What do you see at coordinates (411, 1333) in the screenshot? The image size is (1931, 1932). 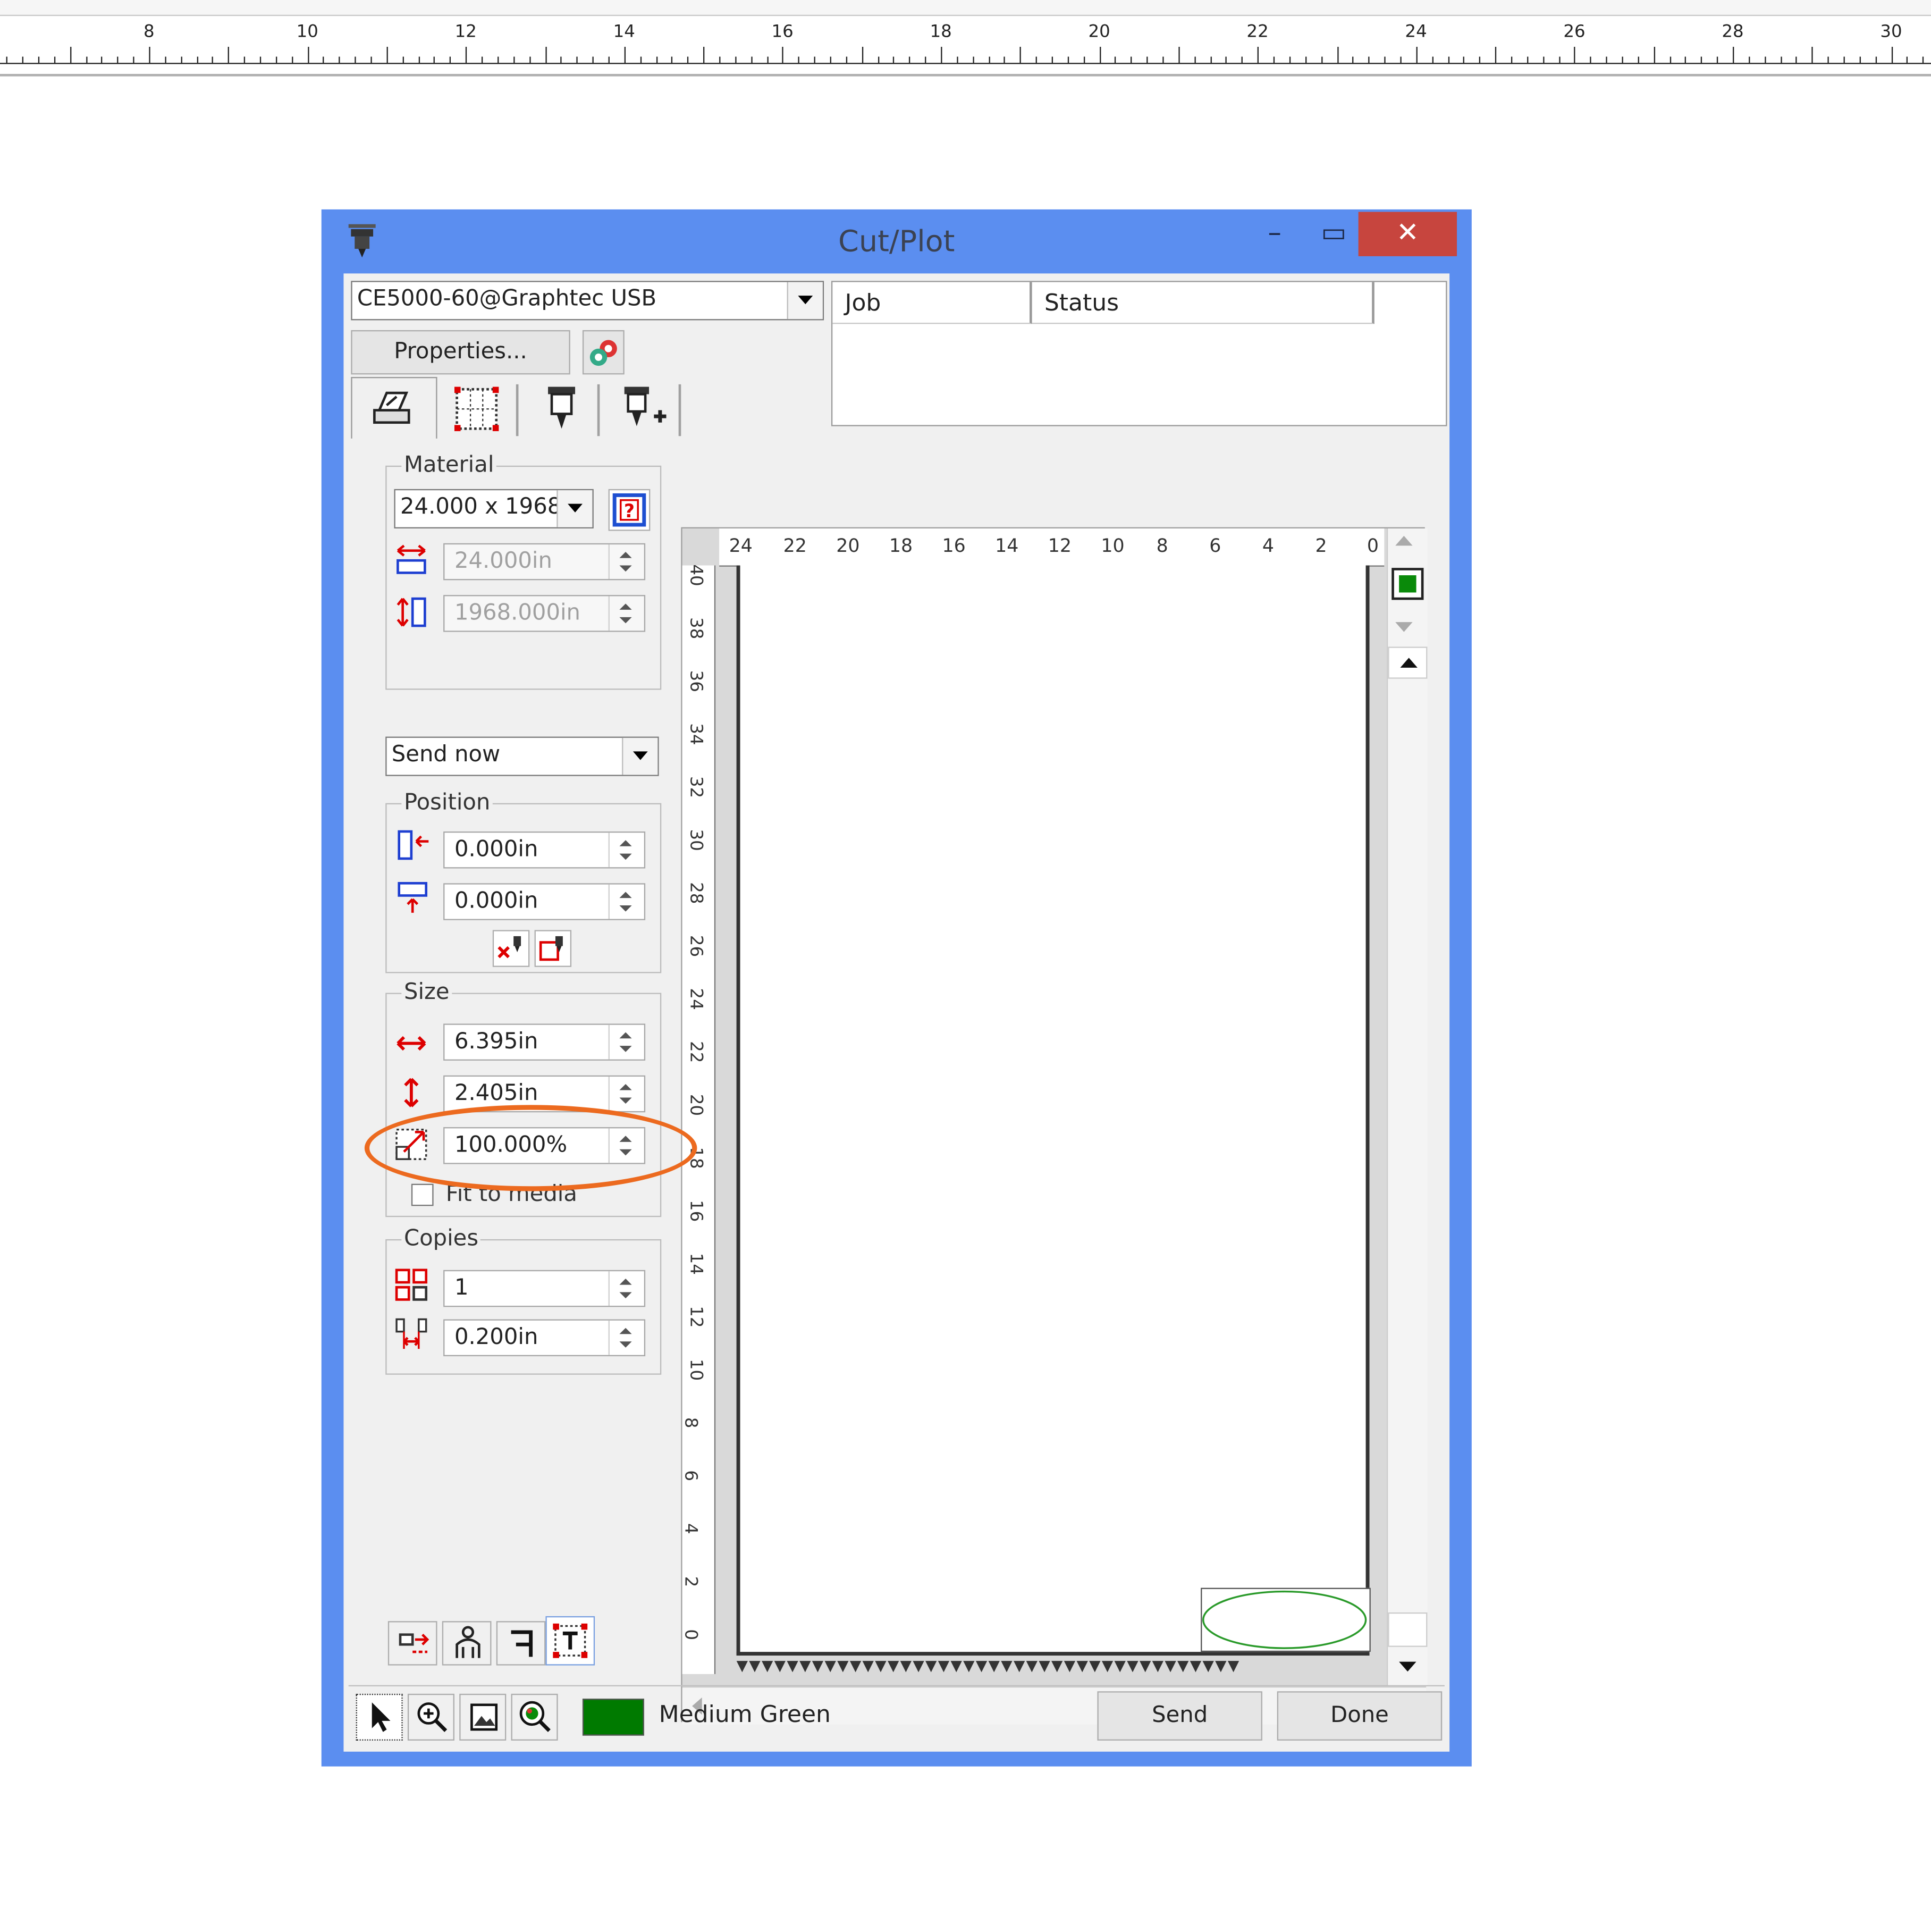 I see `copy-spacing-icon` at bounding box center [411, 1333].